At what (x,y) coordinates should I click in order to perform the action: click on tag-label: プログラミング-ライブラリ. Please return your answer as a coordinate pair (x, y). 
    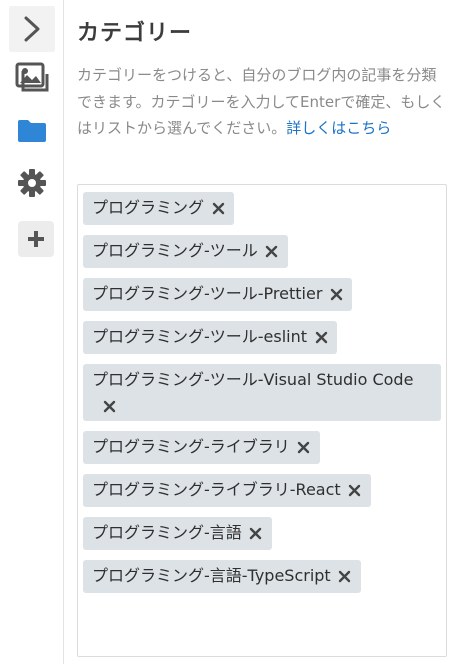
    Looking at the image, I should click on (191, 446).